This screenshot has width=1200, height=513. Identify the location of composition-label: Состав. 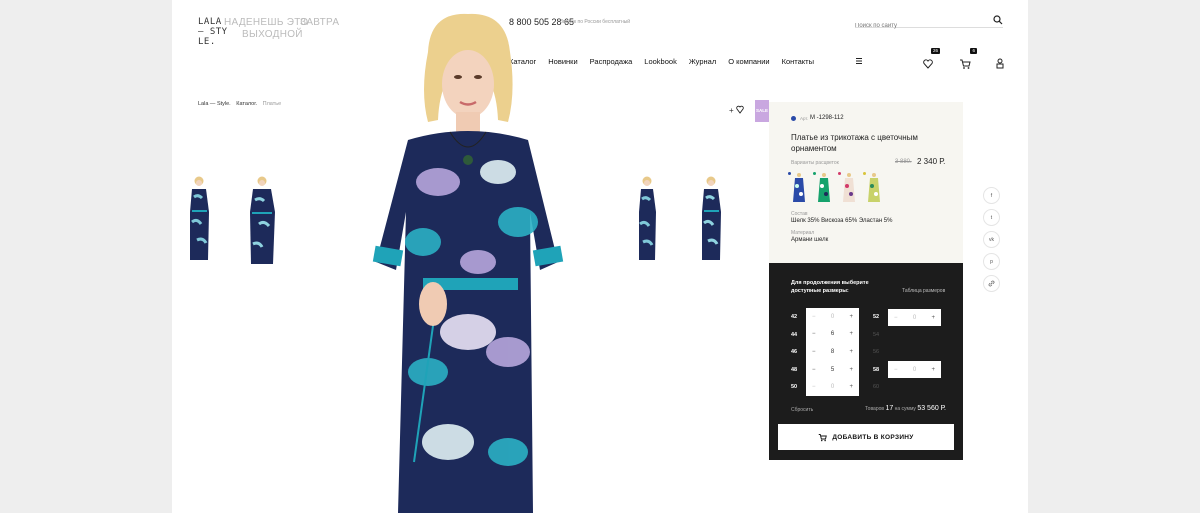
(799, 214).